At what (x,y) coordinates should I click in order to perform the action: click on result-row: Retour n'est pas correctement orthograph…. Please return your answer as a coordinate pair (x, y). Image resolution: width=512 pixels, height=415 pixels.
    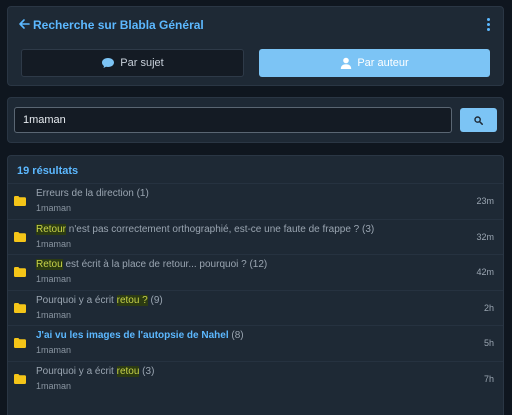
    Looking at the image, I should click on (255, 236).